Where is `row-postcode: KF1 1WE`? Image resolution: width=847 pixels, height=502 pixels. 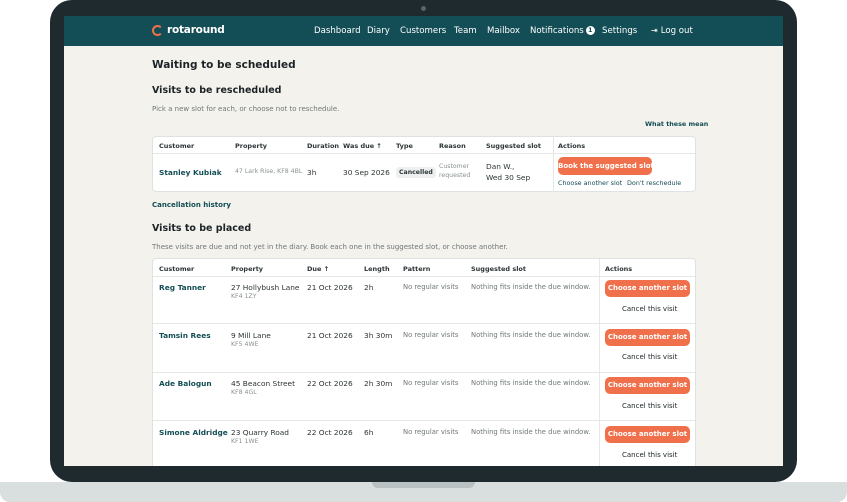 row-postcode: KF1 1WE is located at coordinates (245, 441).